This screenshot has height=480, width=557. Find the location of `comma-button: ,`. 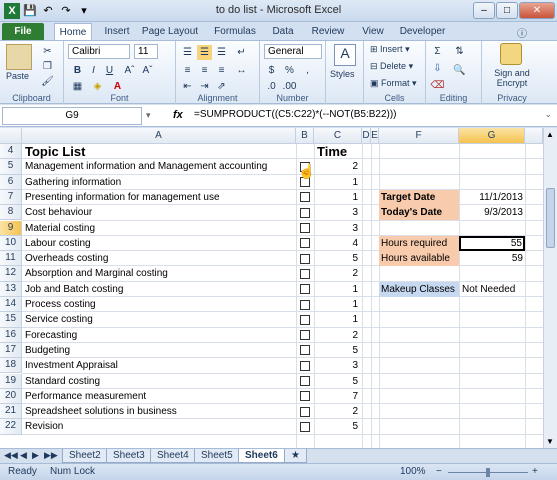

comma-button: , is located at coordinates (307, 70).